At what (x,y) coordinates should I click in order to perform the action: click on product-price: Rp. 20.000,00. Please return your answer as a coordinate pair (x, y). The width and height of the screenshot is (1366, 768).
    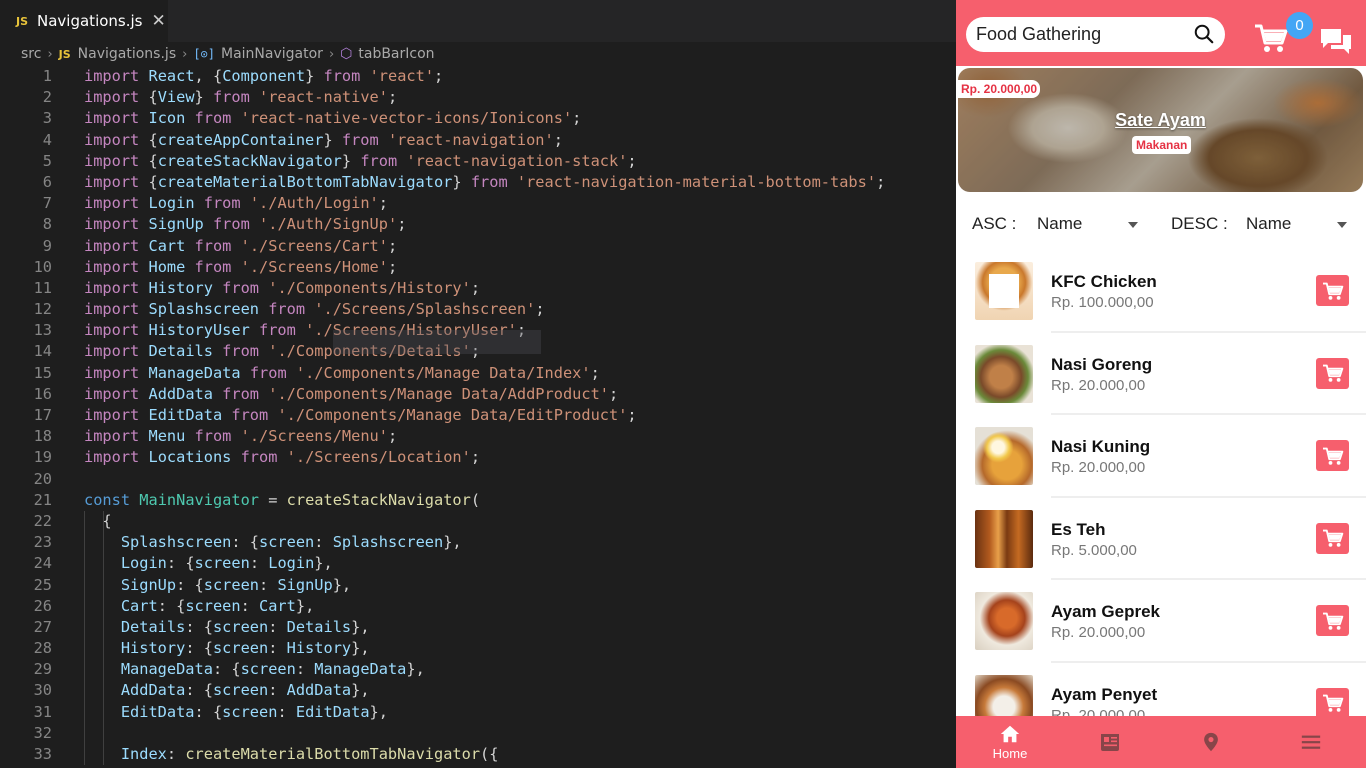
    Looking at the image, I should click on (1098, 633).